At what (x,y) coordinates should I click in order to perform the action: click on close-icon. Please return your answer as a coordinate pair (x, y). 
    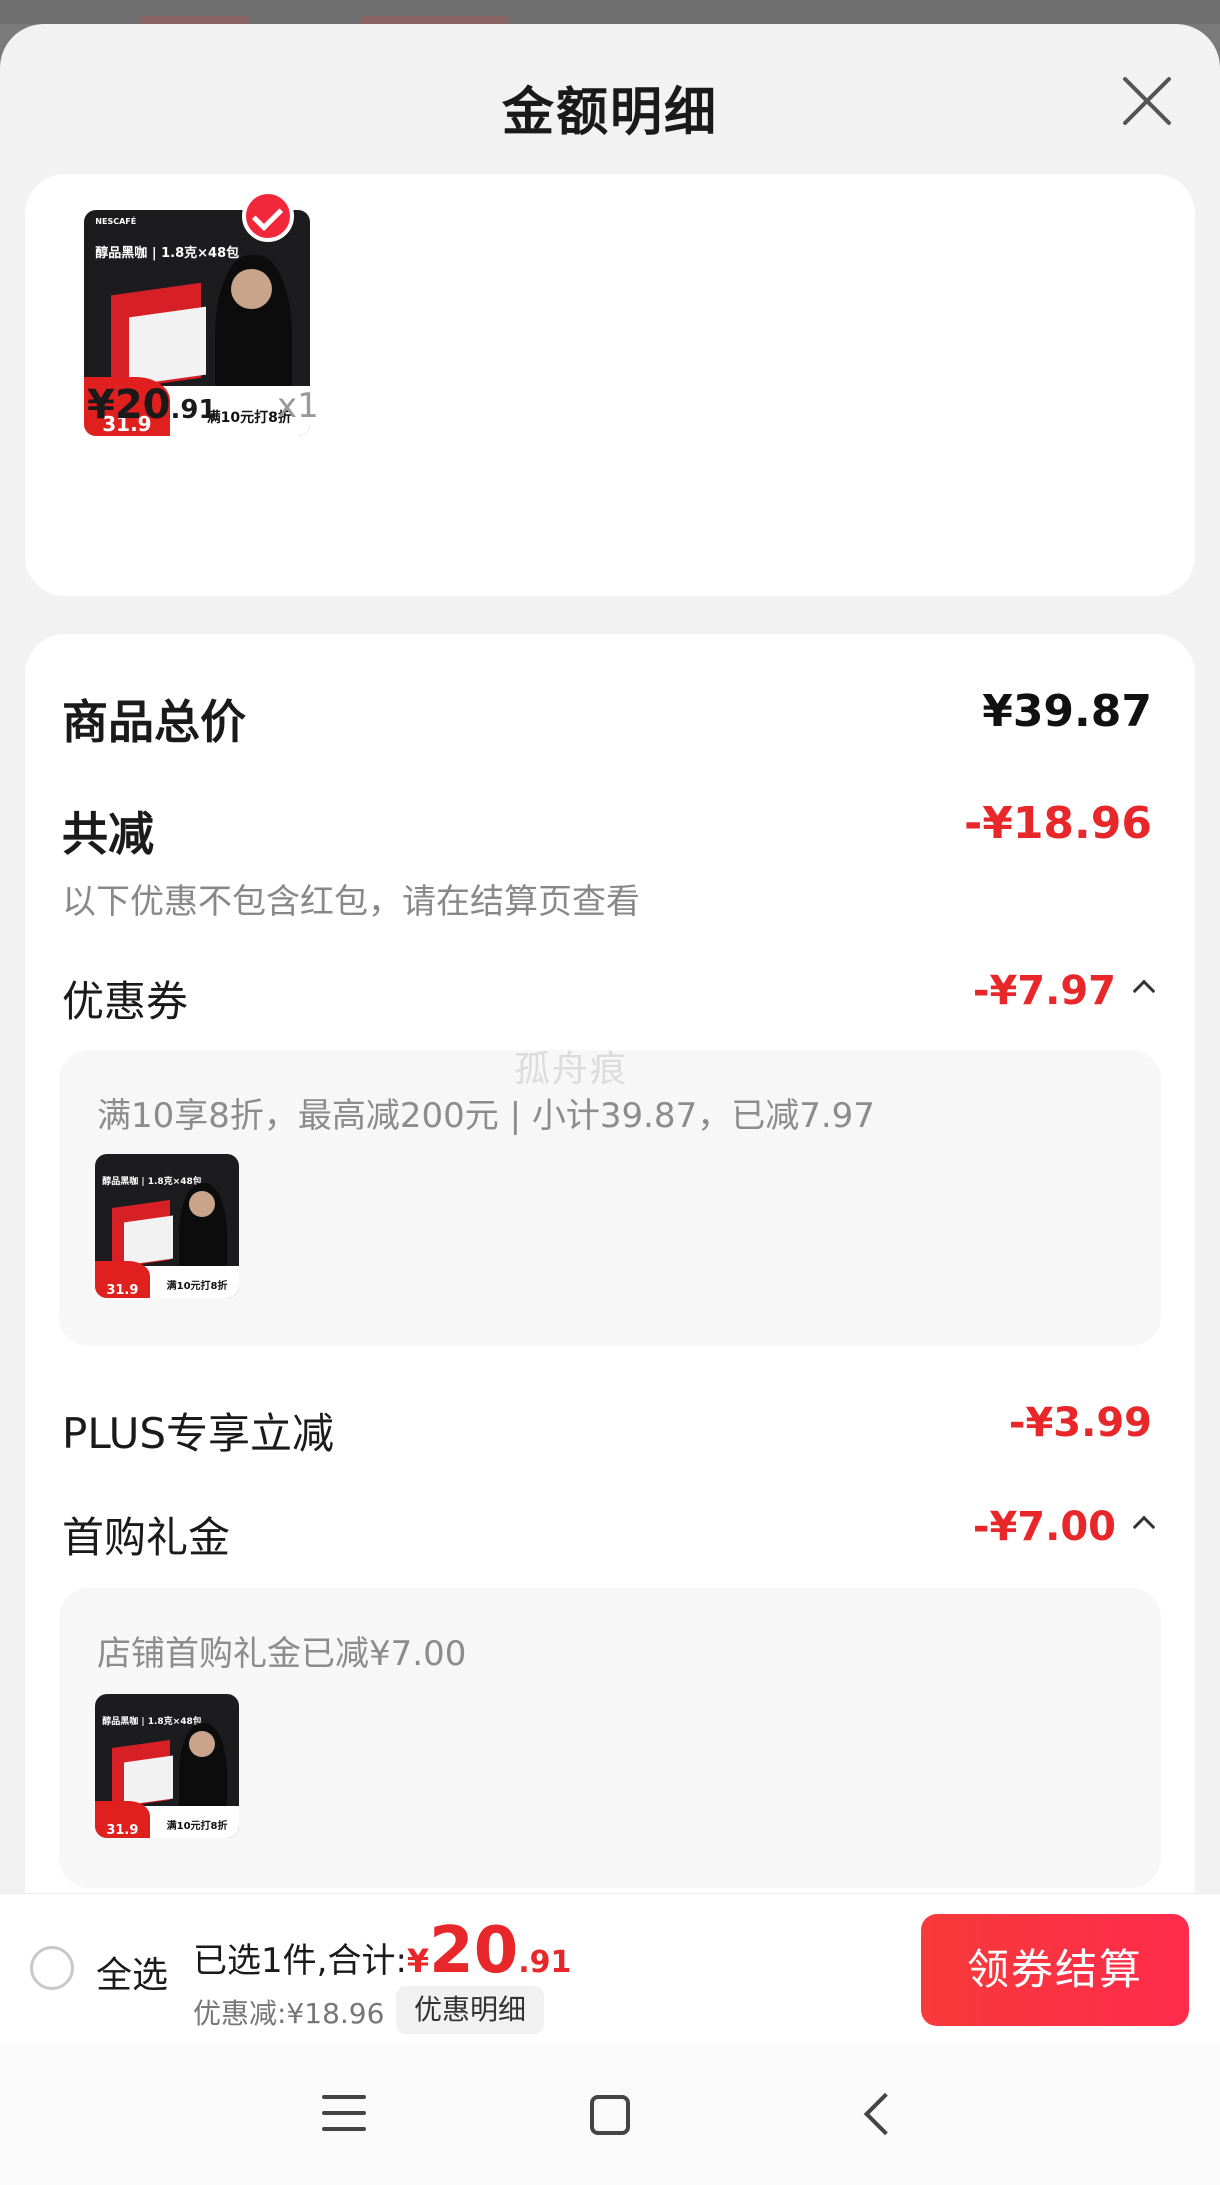
    Looking at the image, I should click on (1147, 101).